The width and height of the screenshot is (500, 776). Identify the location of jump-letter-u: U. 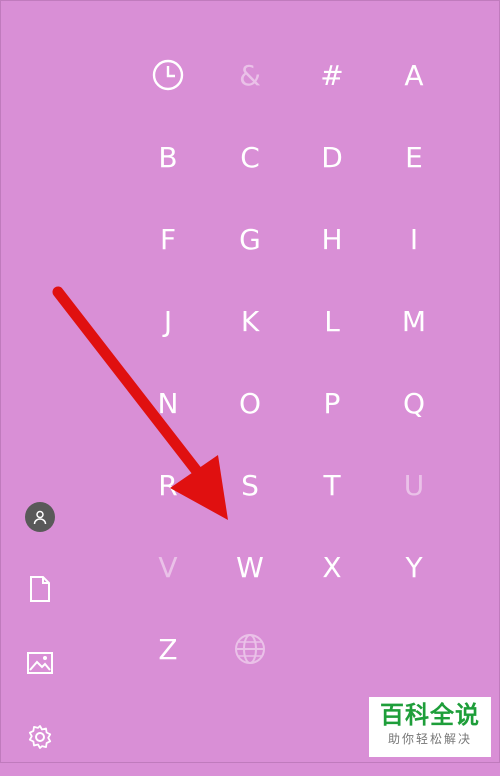
(414, 485).